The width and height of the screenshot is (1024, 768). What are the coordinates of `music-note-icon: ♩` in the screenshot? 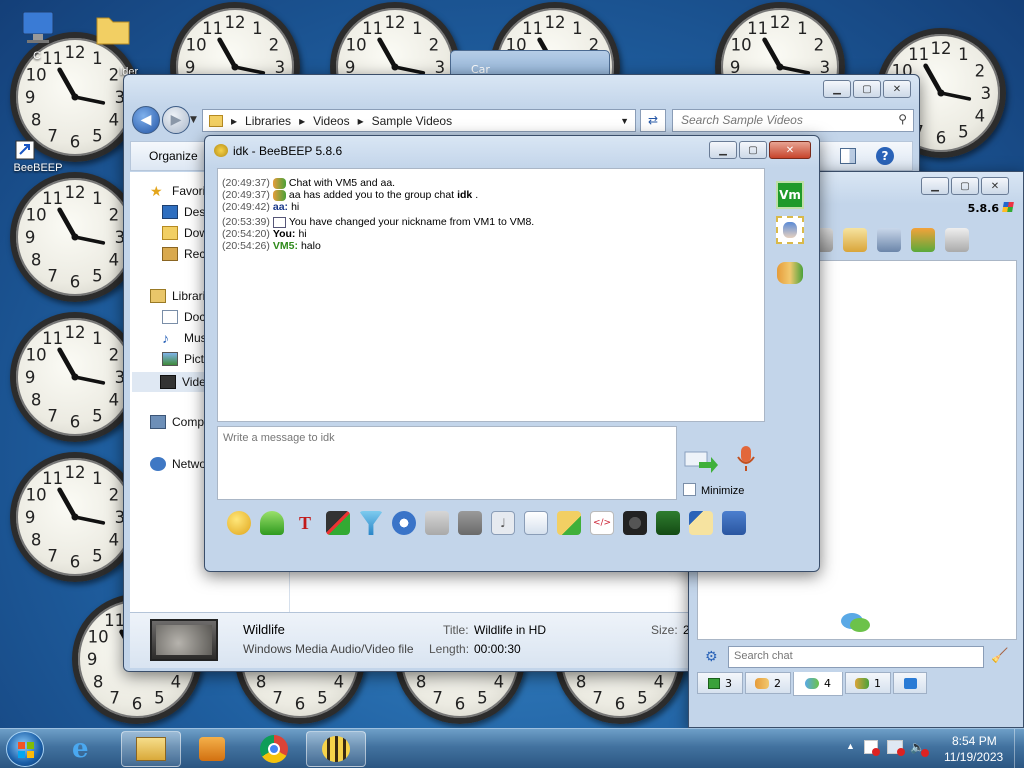 It's located at (503, 523).